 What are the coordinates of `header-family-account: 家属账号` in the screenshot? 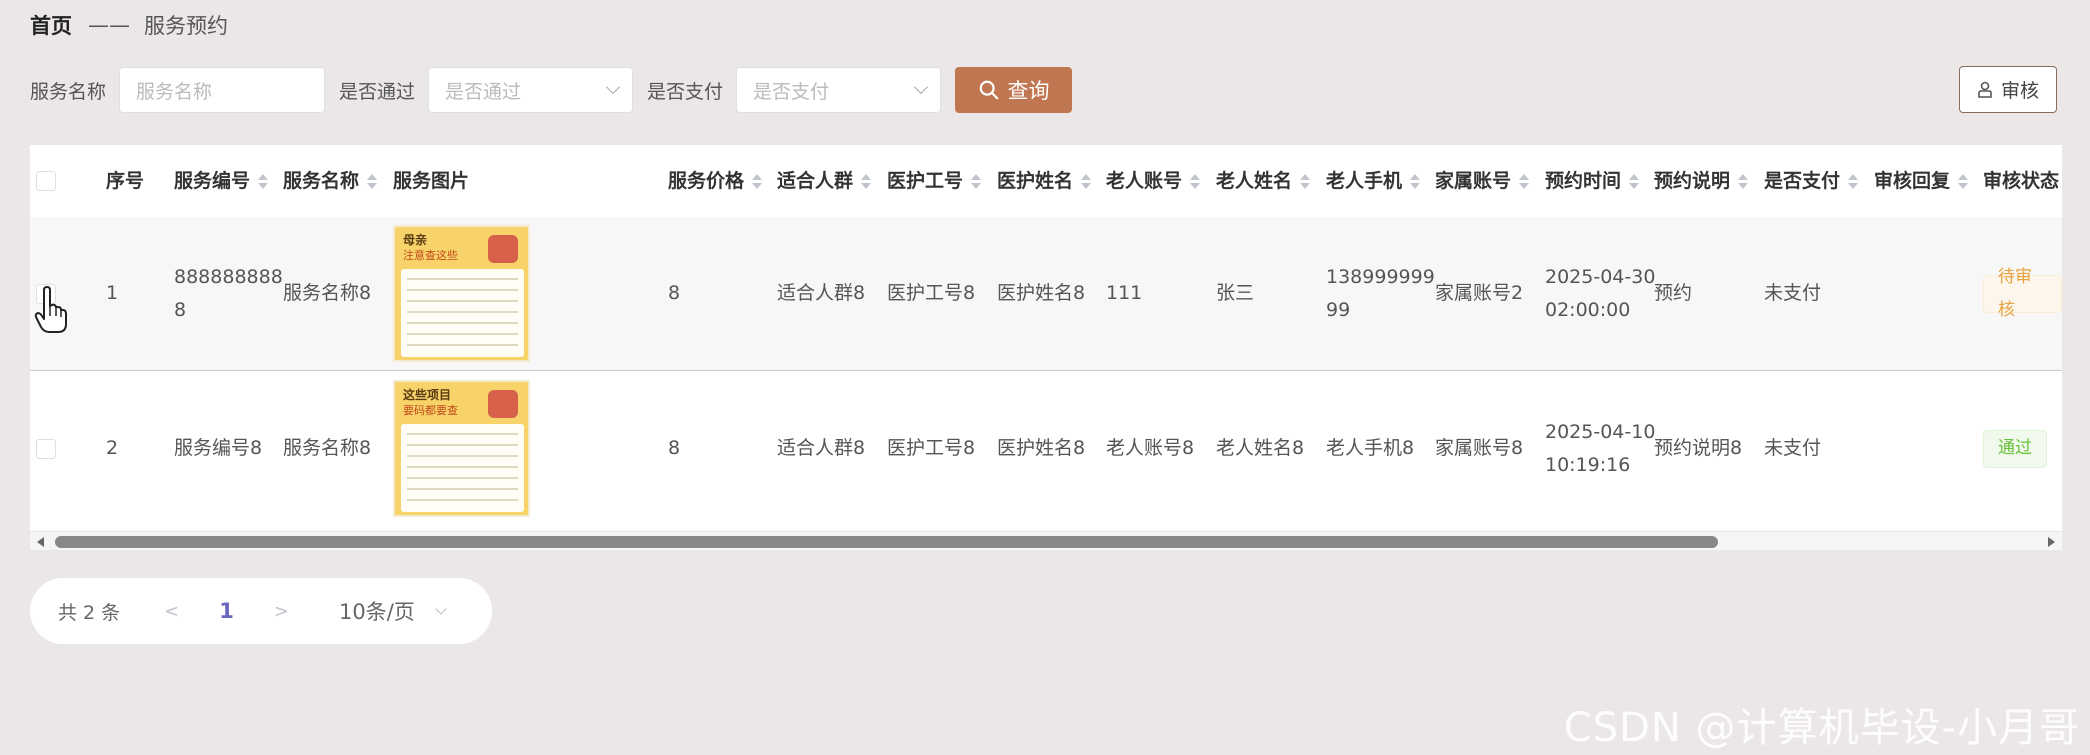 It's located at (1482, 181).